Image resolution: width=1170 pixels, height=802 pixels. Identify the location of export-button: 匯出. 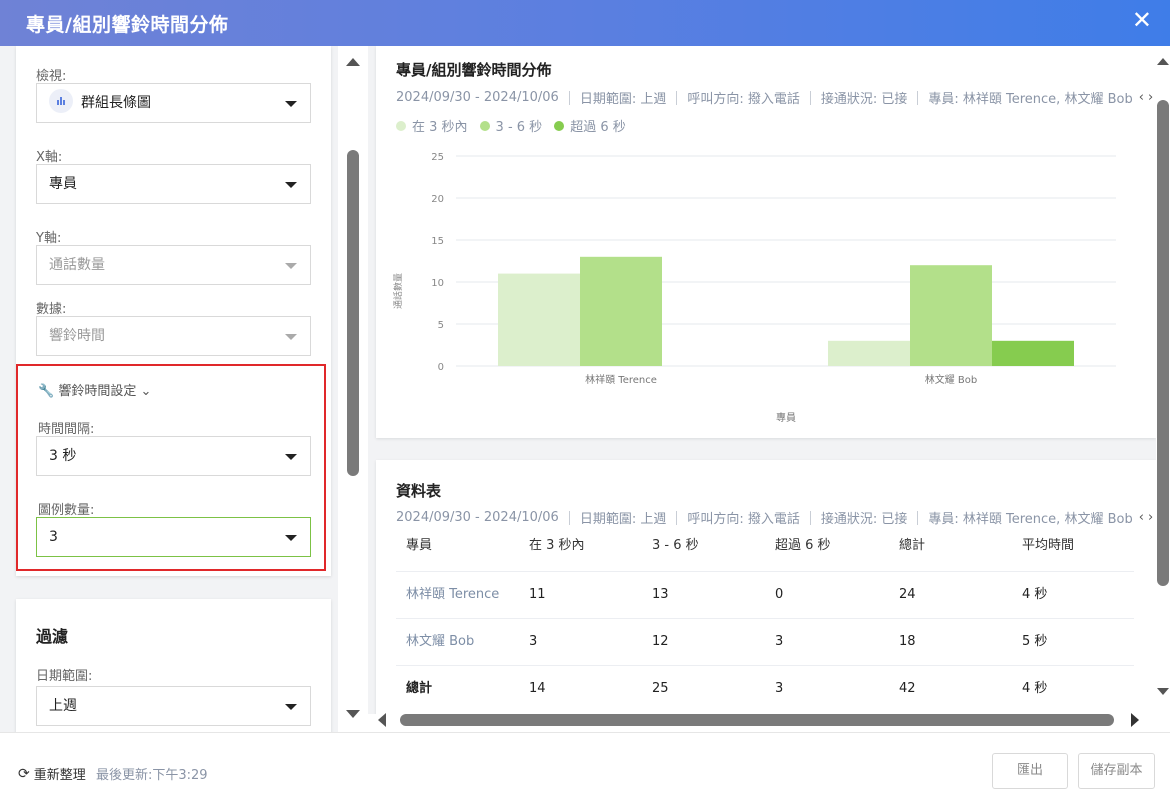
(1030, 771).